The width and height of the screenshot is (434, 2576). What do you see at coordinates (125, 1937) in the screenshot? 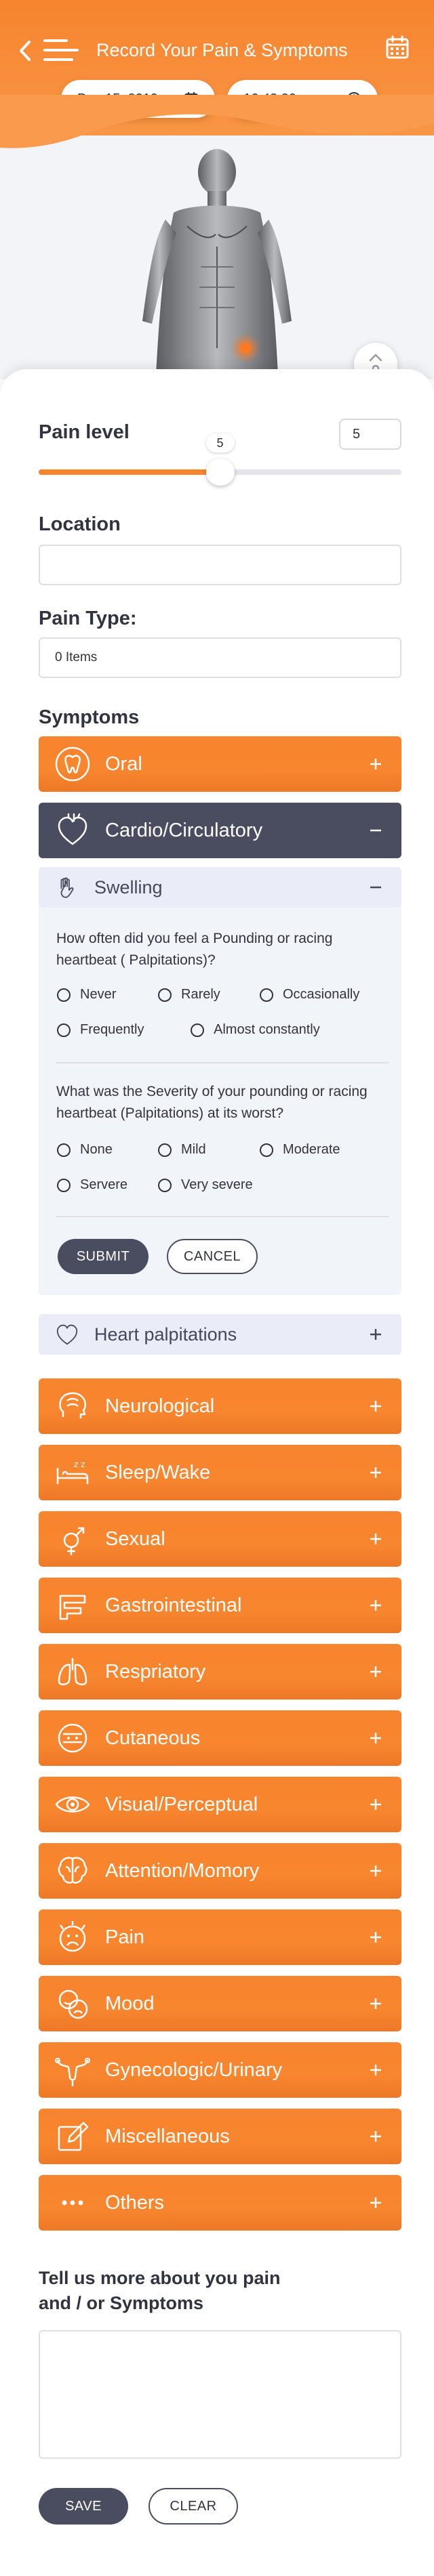
I see `accordion-label: Pain` at bounding box center [125, 1937].